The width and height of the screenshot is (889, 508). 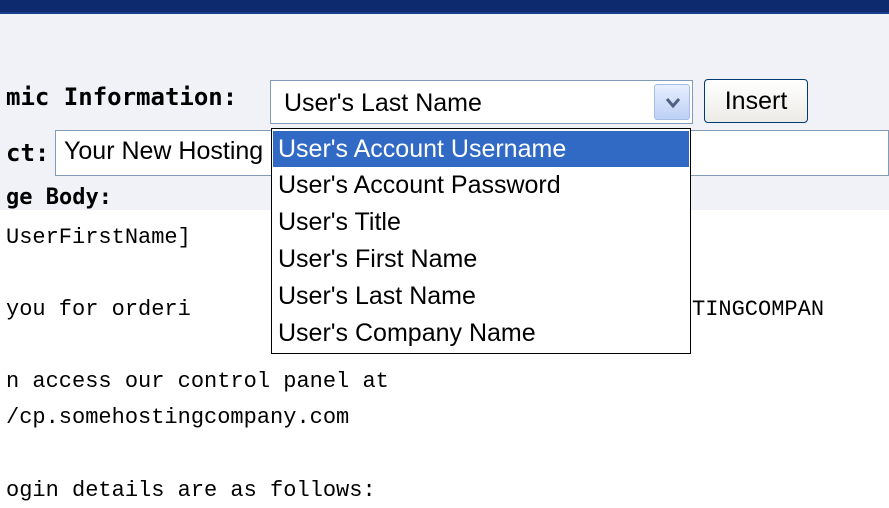 What do you see at coordinates (481, 149) in the screenshot?
I see `dropdown-option-account-username: User's Account Username` at bounding box center [481, 149].